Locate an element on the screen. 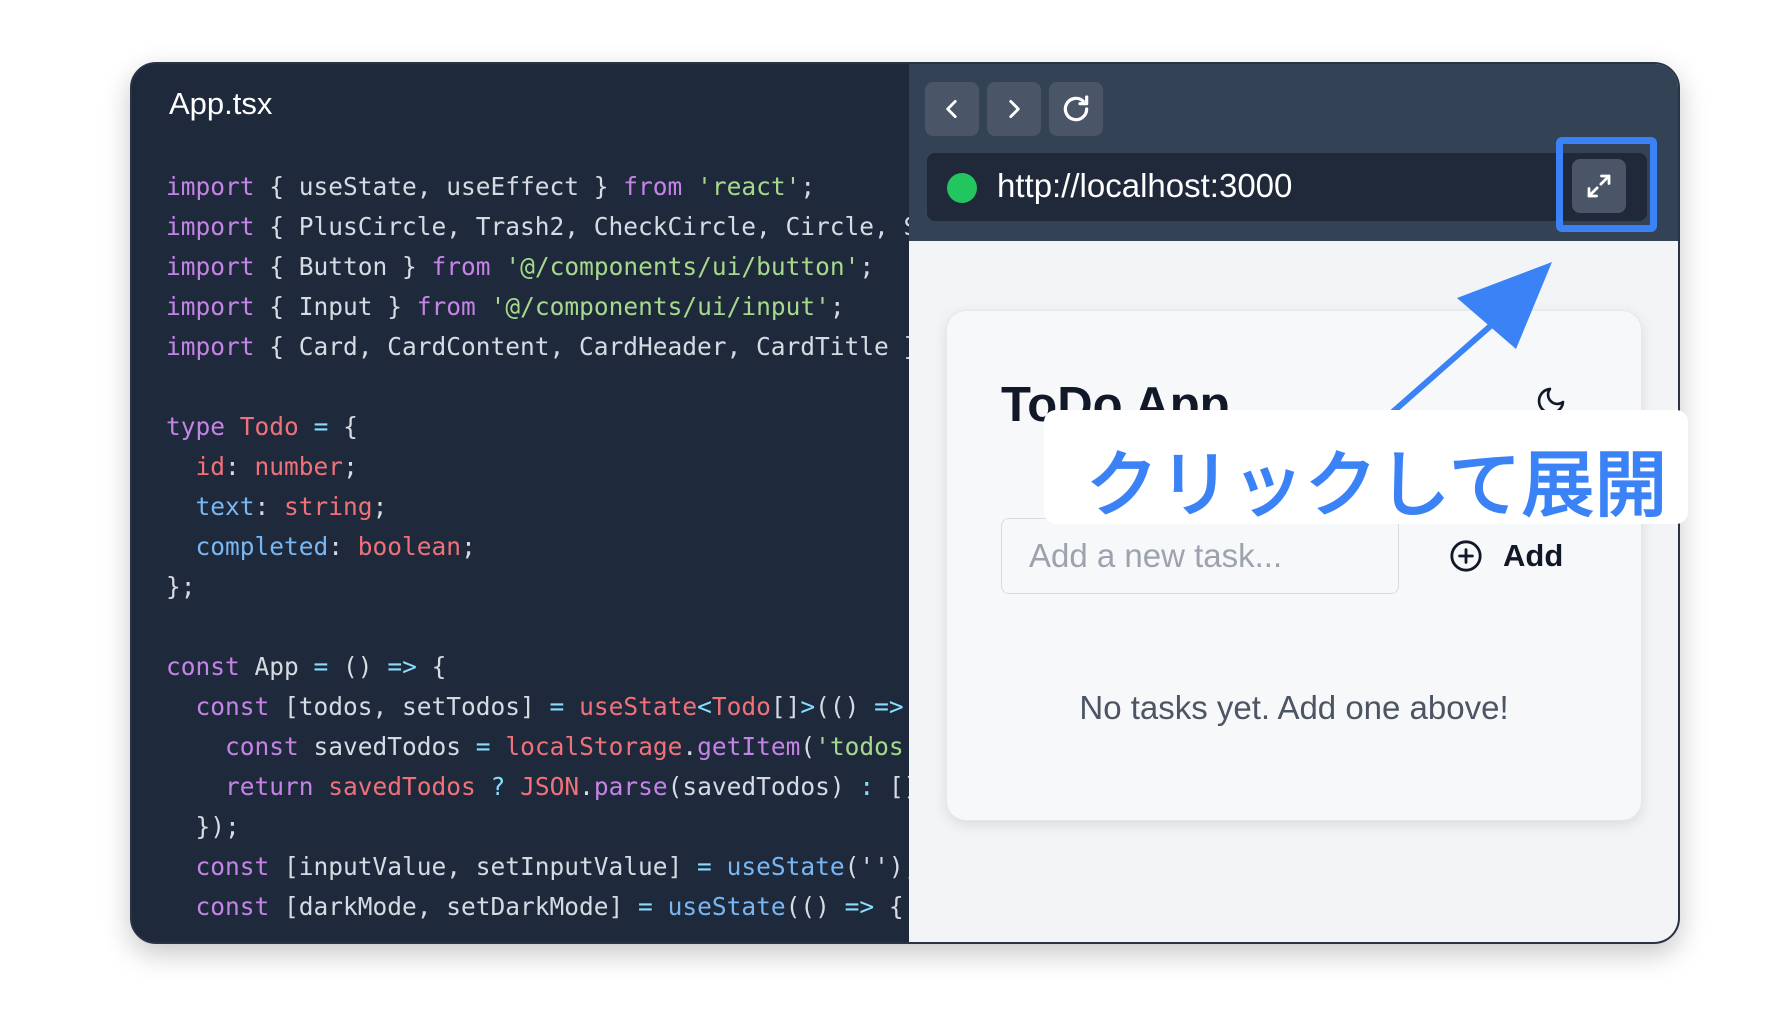  code-token: (() is located at coordinates (845, 706).